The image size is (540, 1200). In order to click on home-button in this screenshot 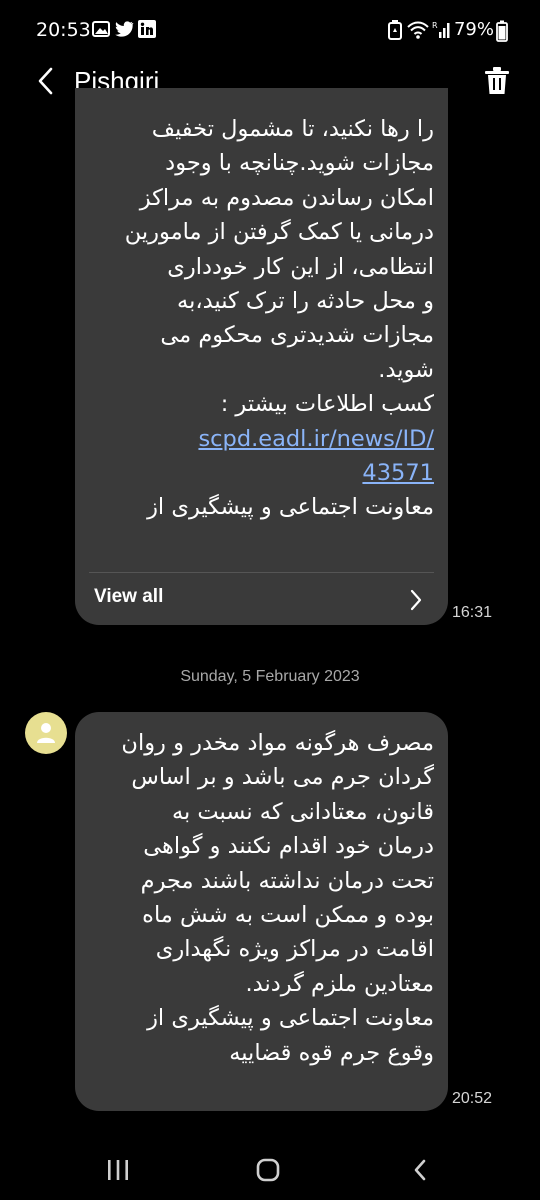, I will do `click(268, 1170)`.